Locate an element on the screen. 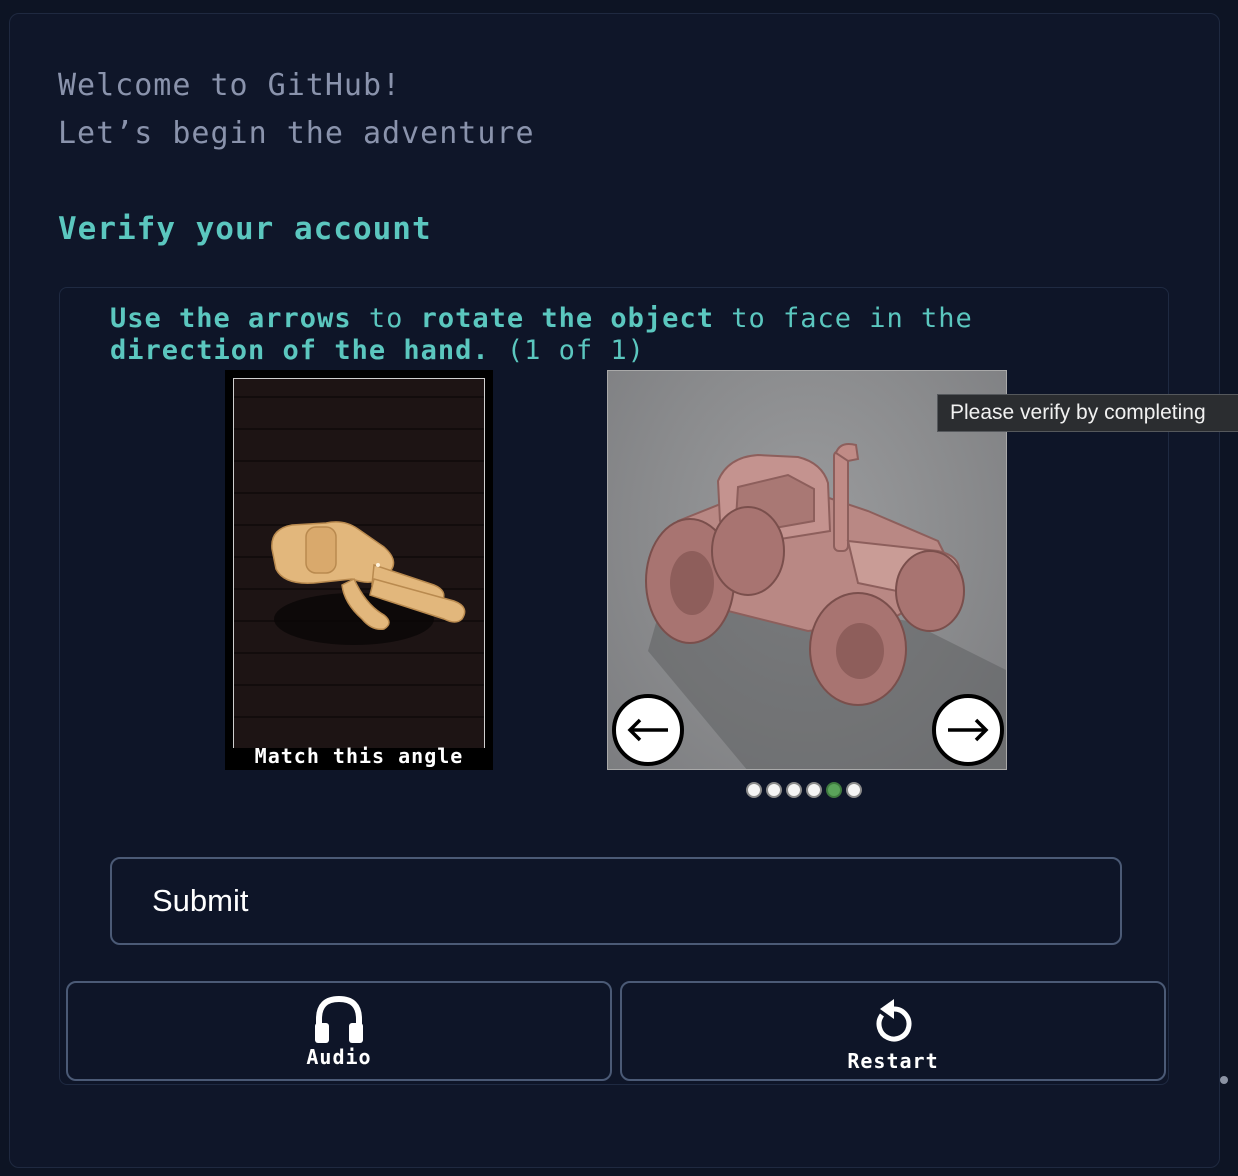 The image size is (1238, 1176). submit-button: Submit is located at coordinates (616, 901).